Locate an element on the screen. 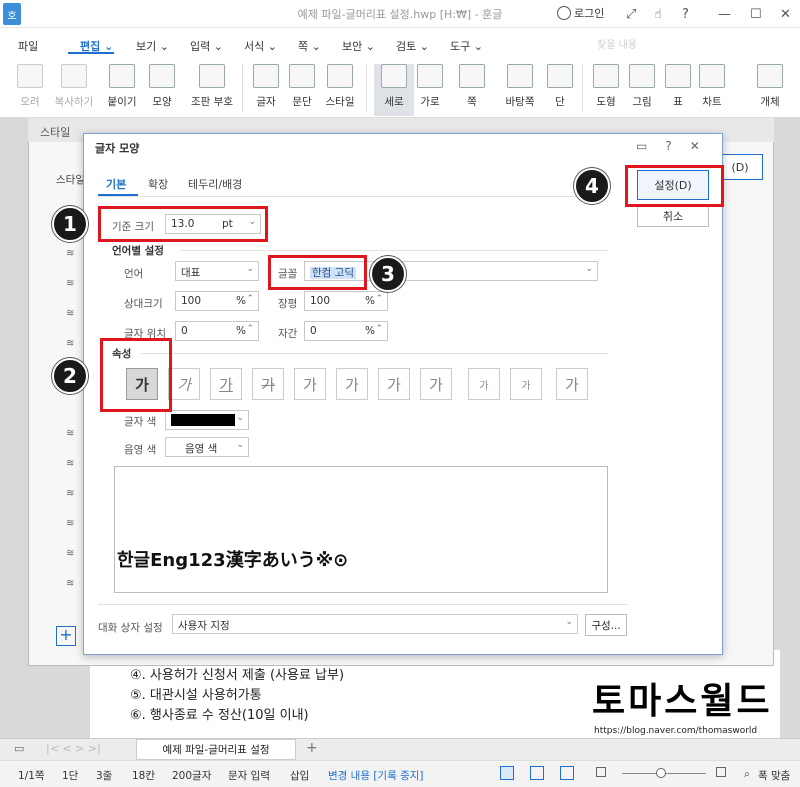 The width and height of the screenshot is (800, 787). tab-basic: 기본 is located at coordinates (116, 184).